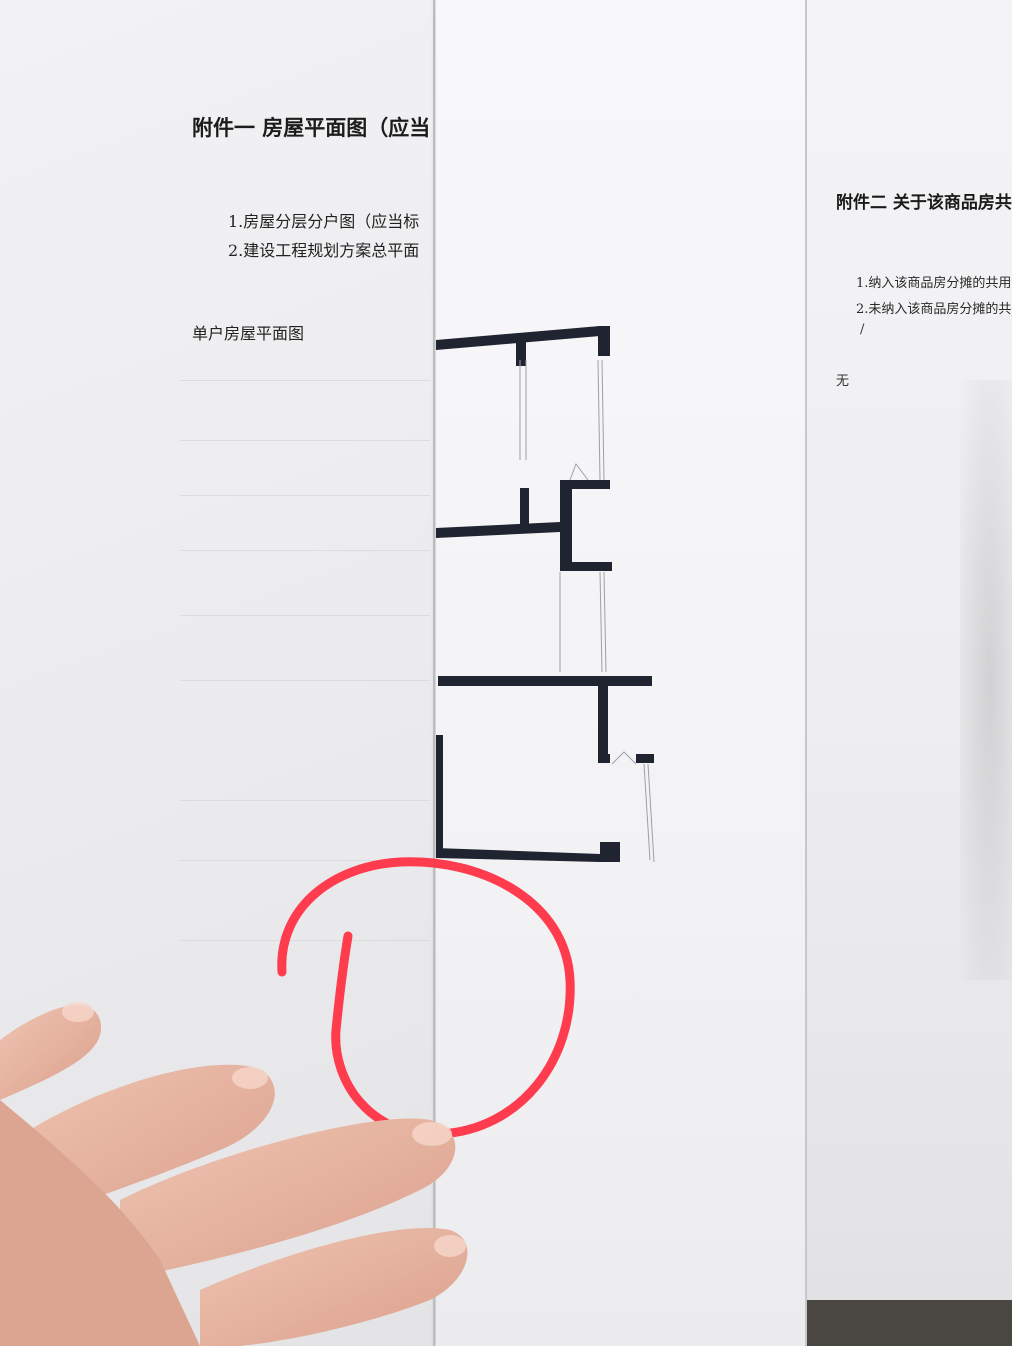 The height and width of the screenshot is (1346, 1012). What do you see at coordinates (234, 1174) in the screenshot?
I see `hand-holding-paper` at bounding box center [234, 1174].